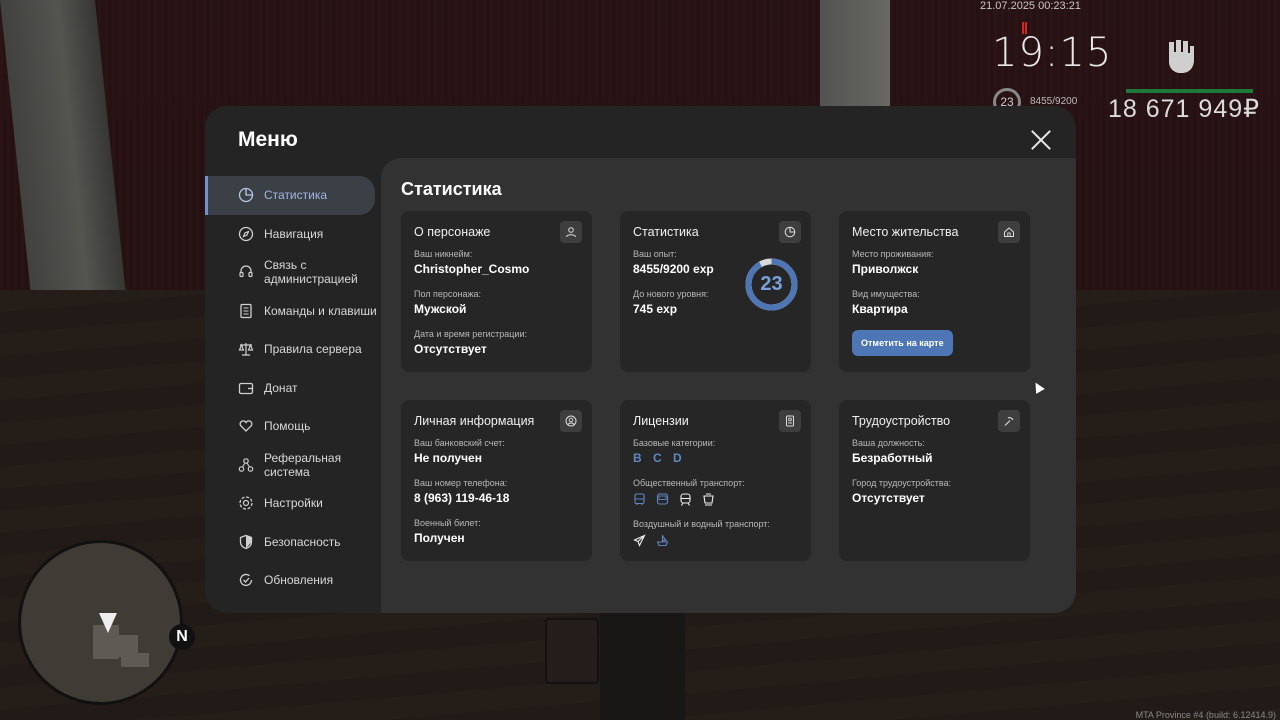  Describe the element at coordinates (880, 309) in the screenshot. I see `property-type-value: Квартира` at that location.